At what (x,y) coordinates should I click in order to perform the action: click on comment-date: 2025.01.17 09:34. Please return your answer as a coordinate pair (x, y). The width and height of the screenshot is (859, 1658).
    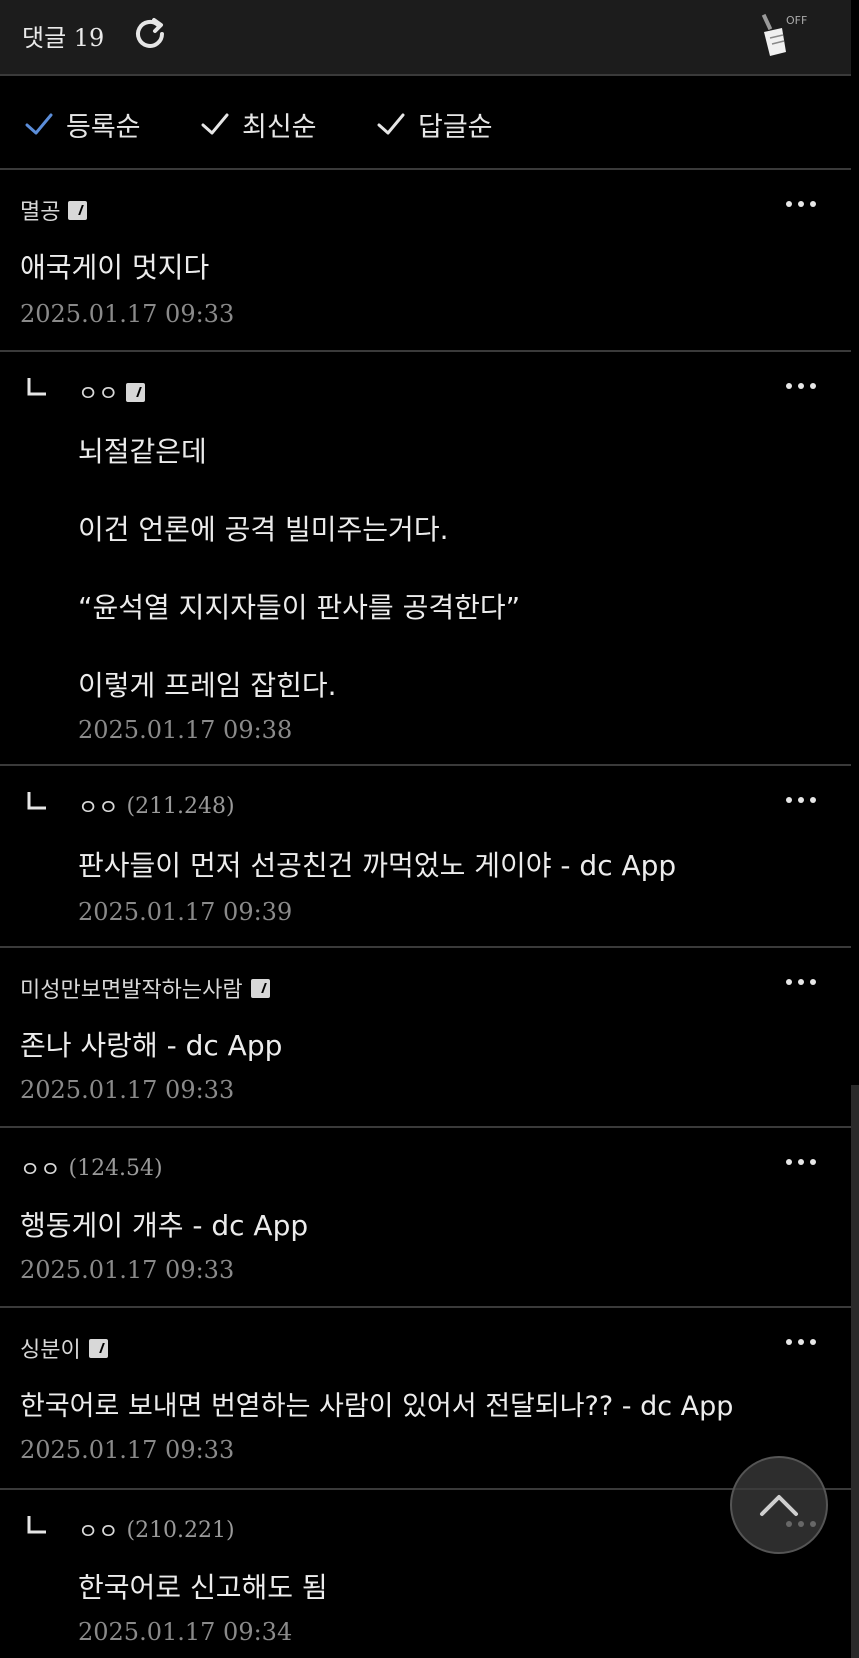
    Looking at the image, I should click on (185, 1632).